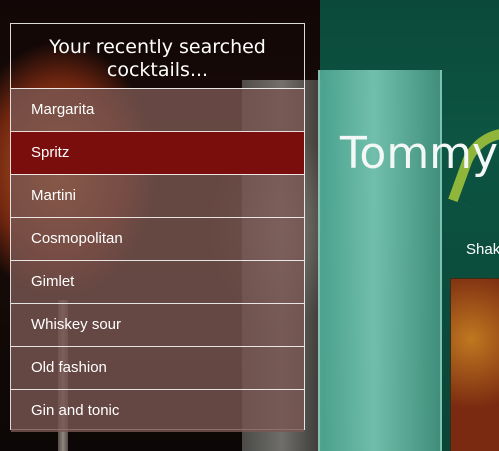 This screenshot has height=451, width=499. I want to click on list-item-gin-and-tonic: Gin and tonic, so click(157, 410).